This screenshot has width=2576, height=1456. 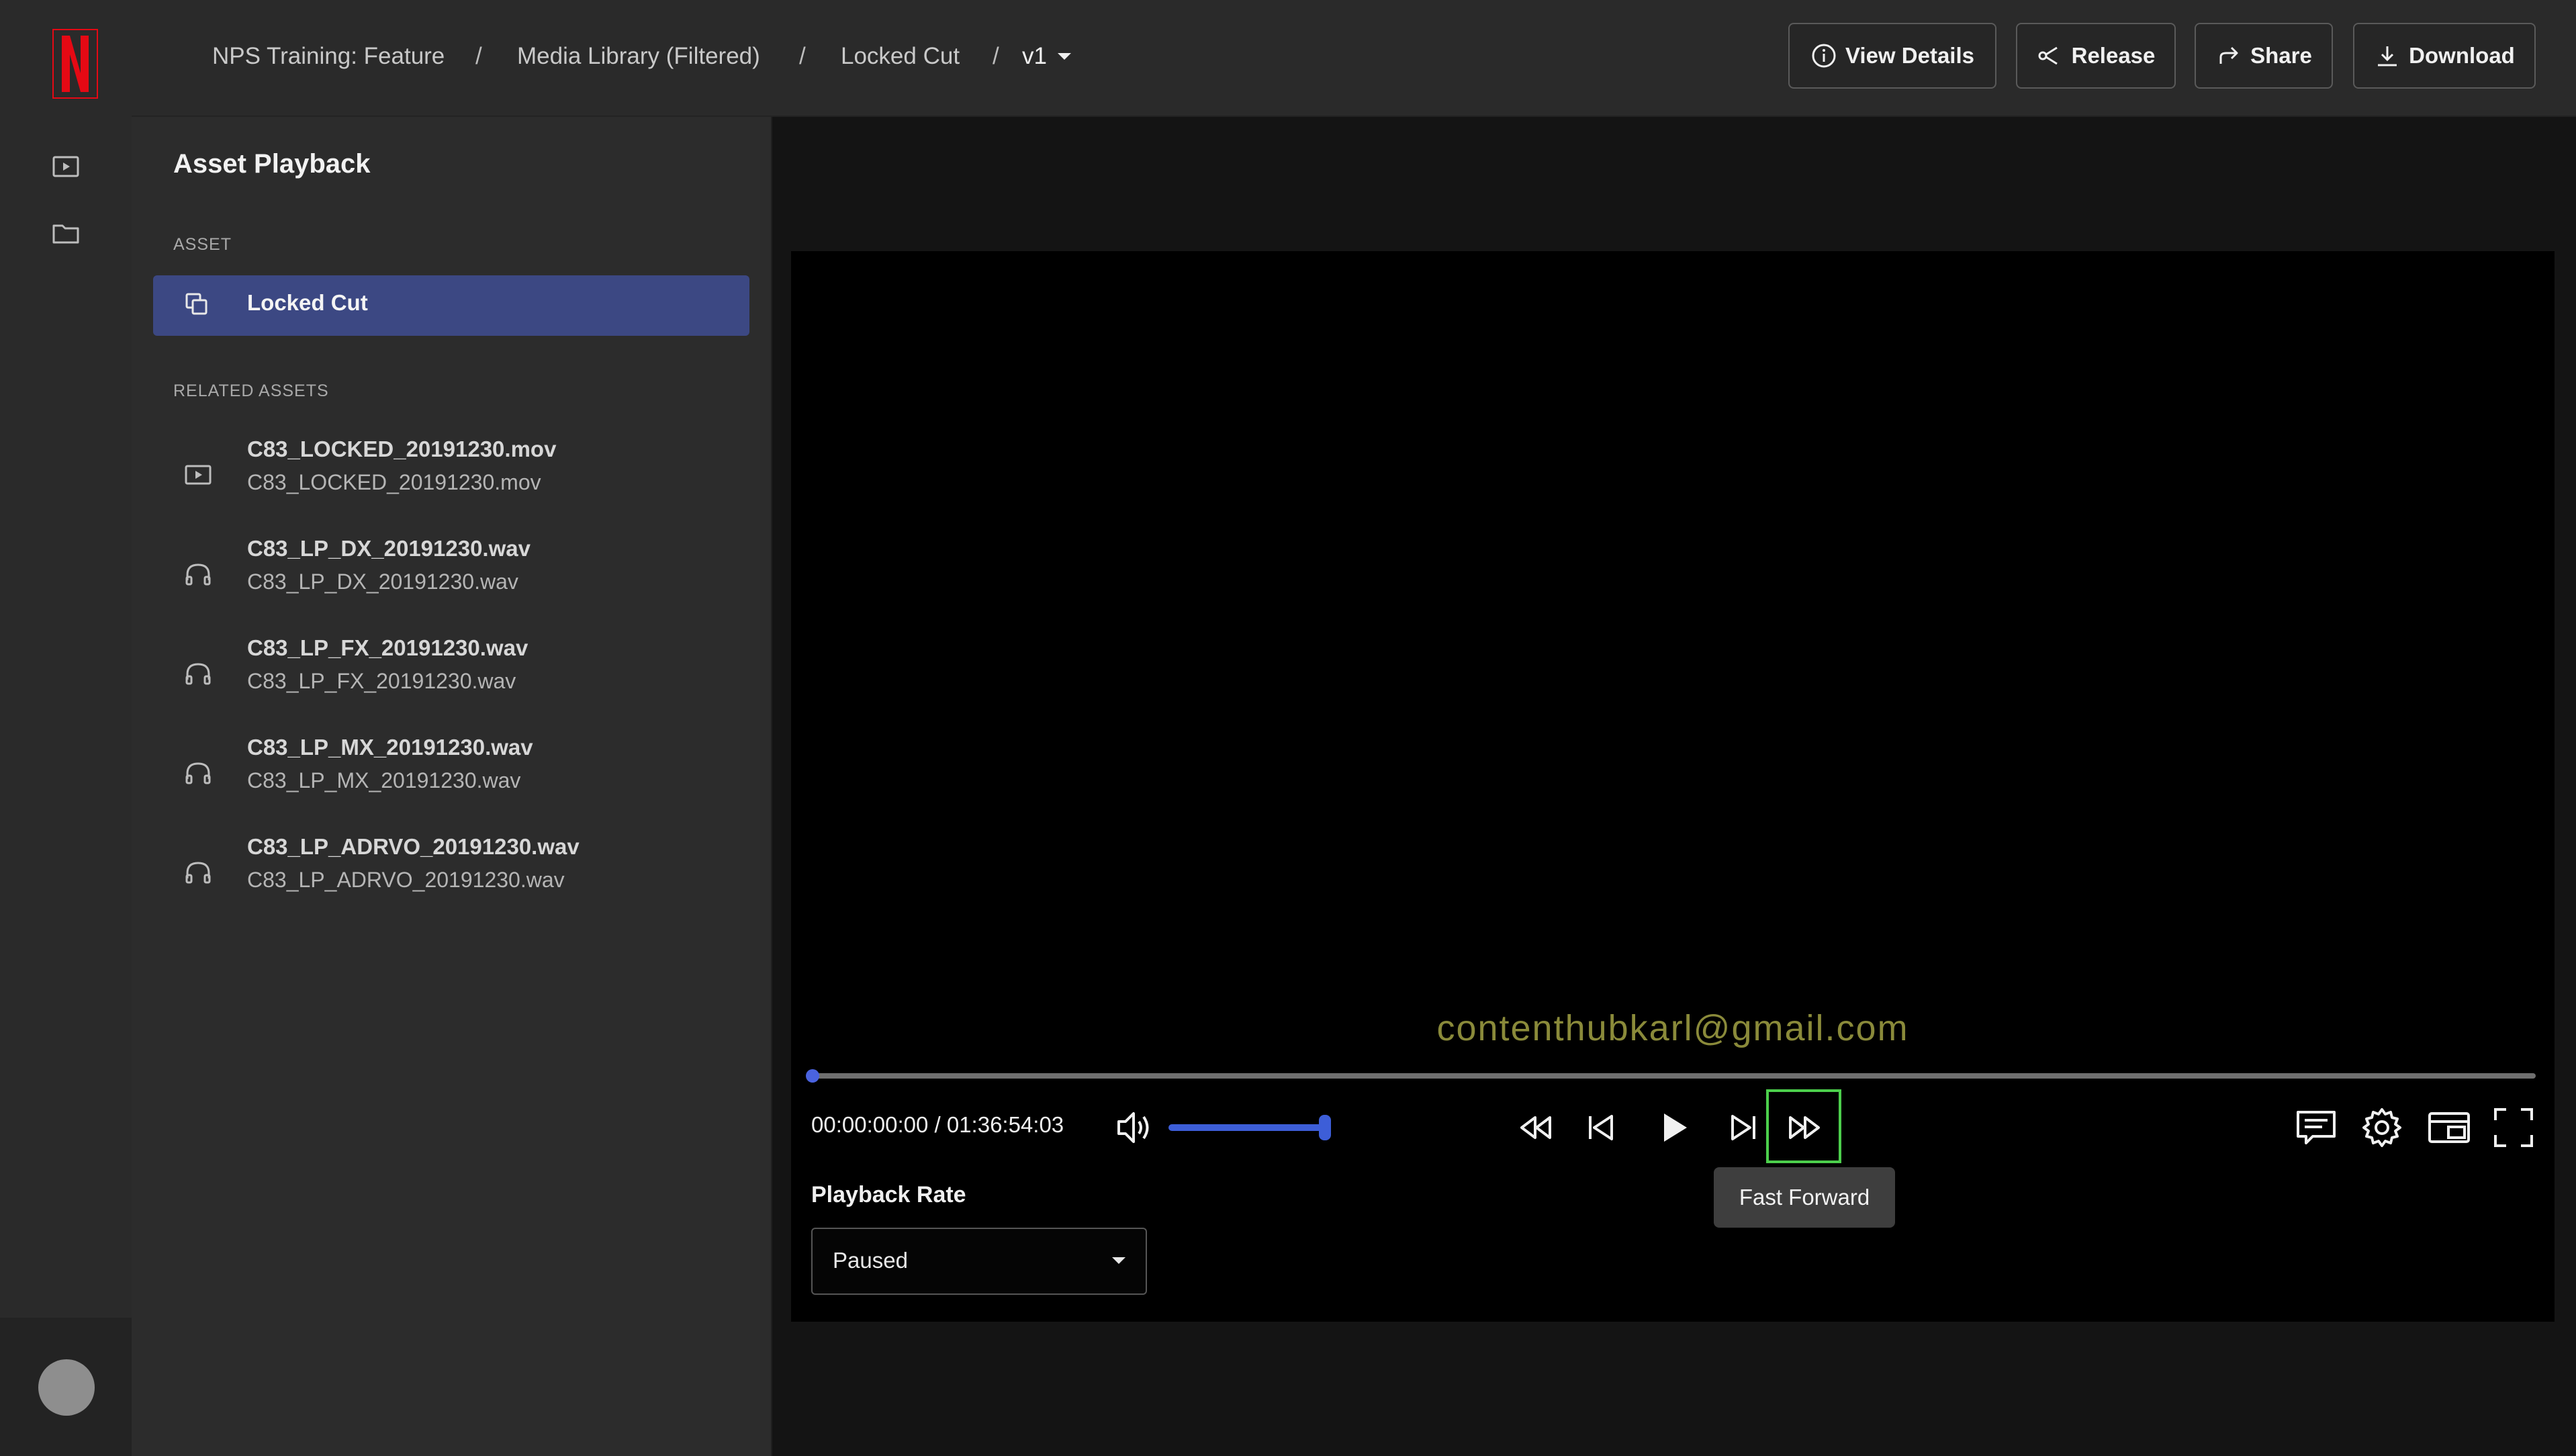 I want to click on asset-section-label: ASSET, so click(x=202, y=244).